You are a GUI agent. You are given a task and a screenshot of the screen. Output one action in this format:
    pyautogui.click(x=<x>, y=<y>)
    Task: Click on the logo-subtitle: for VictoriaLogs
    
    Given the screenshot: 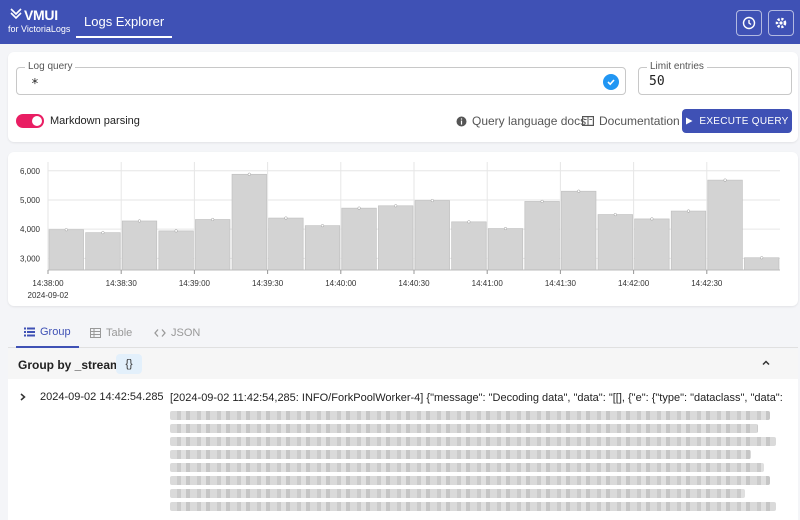 What is the action you would take?
    pyautogui.click(x=39, y=29)
    